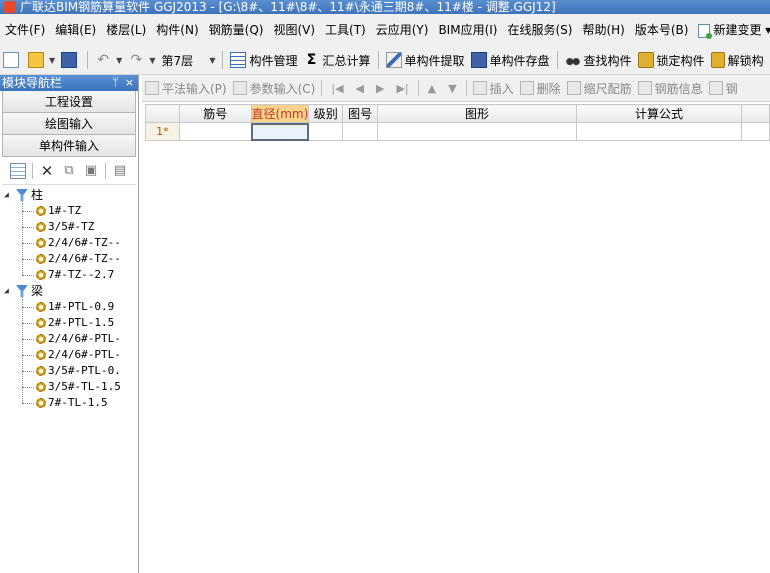 The image size is (770, 573). What do you see at coordinates (47, 171) in the screenshot?
I see `delete-icon: ✕` at bounding box center [47, 171].